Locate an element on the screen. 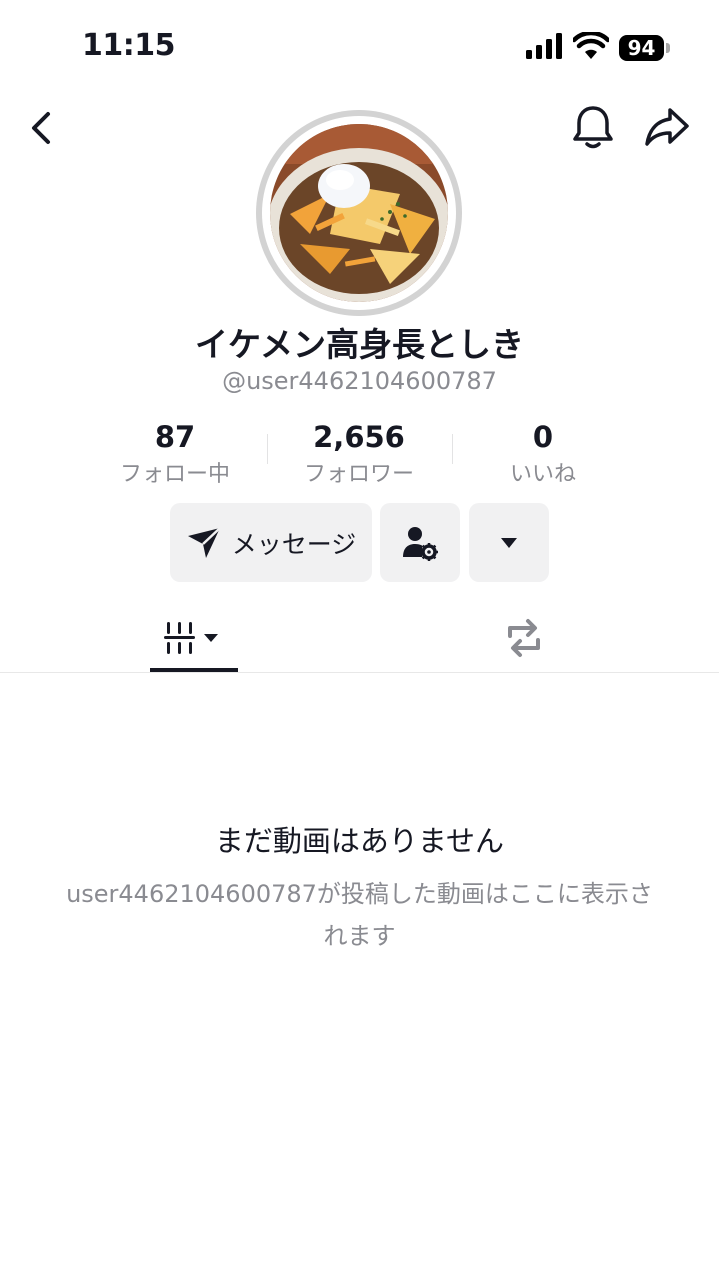  bell-icon is located at coordinates (593, 127).